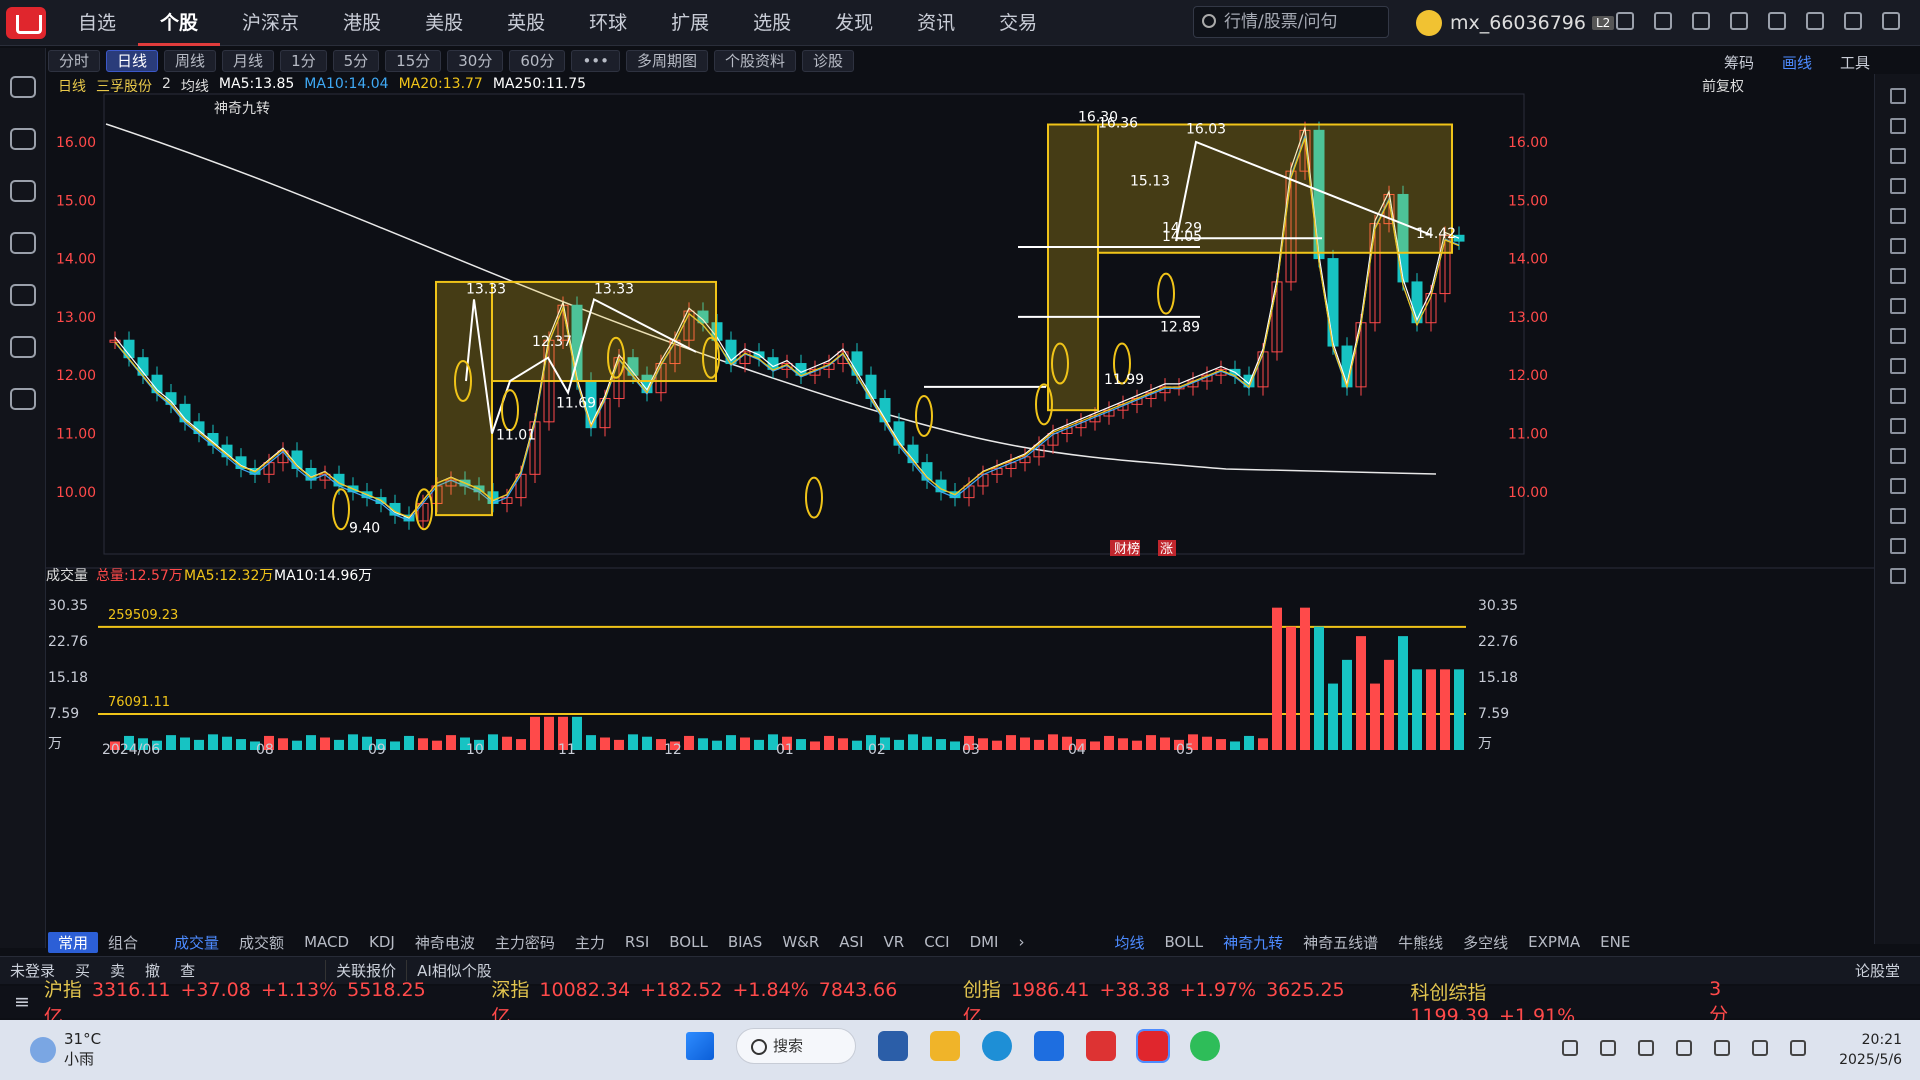 The height and width of the screenshot is (1080, 1920). What do you see at coordinates (537, 61) in the screenshot?
I see `period-button: 60分` at bounding box center [537, 61].